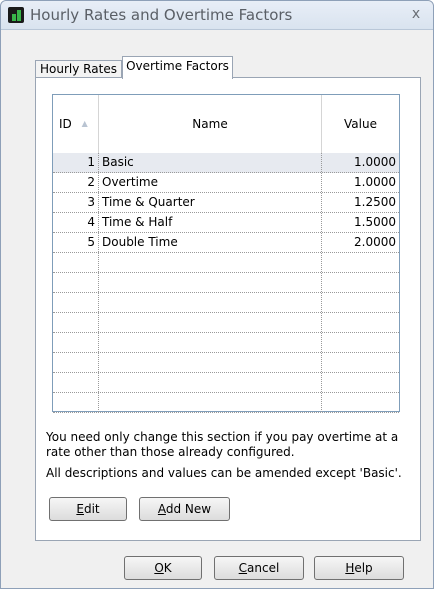 The width and height of the screenshot is (436, 591). I want to click on table-row: 2 Overtime 1.0000, so click(226, 183).